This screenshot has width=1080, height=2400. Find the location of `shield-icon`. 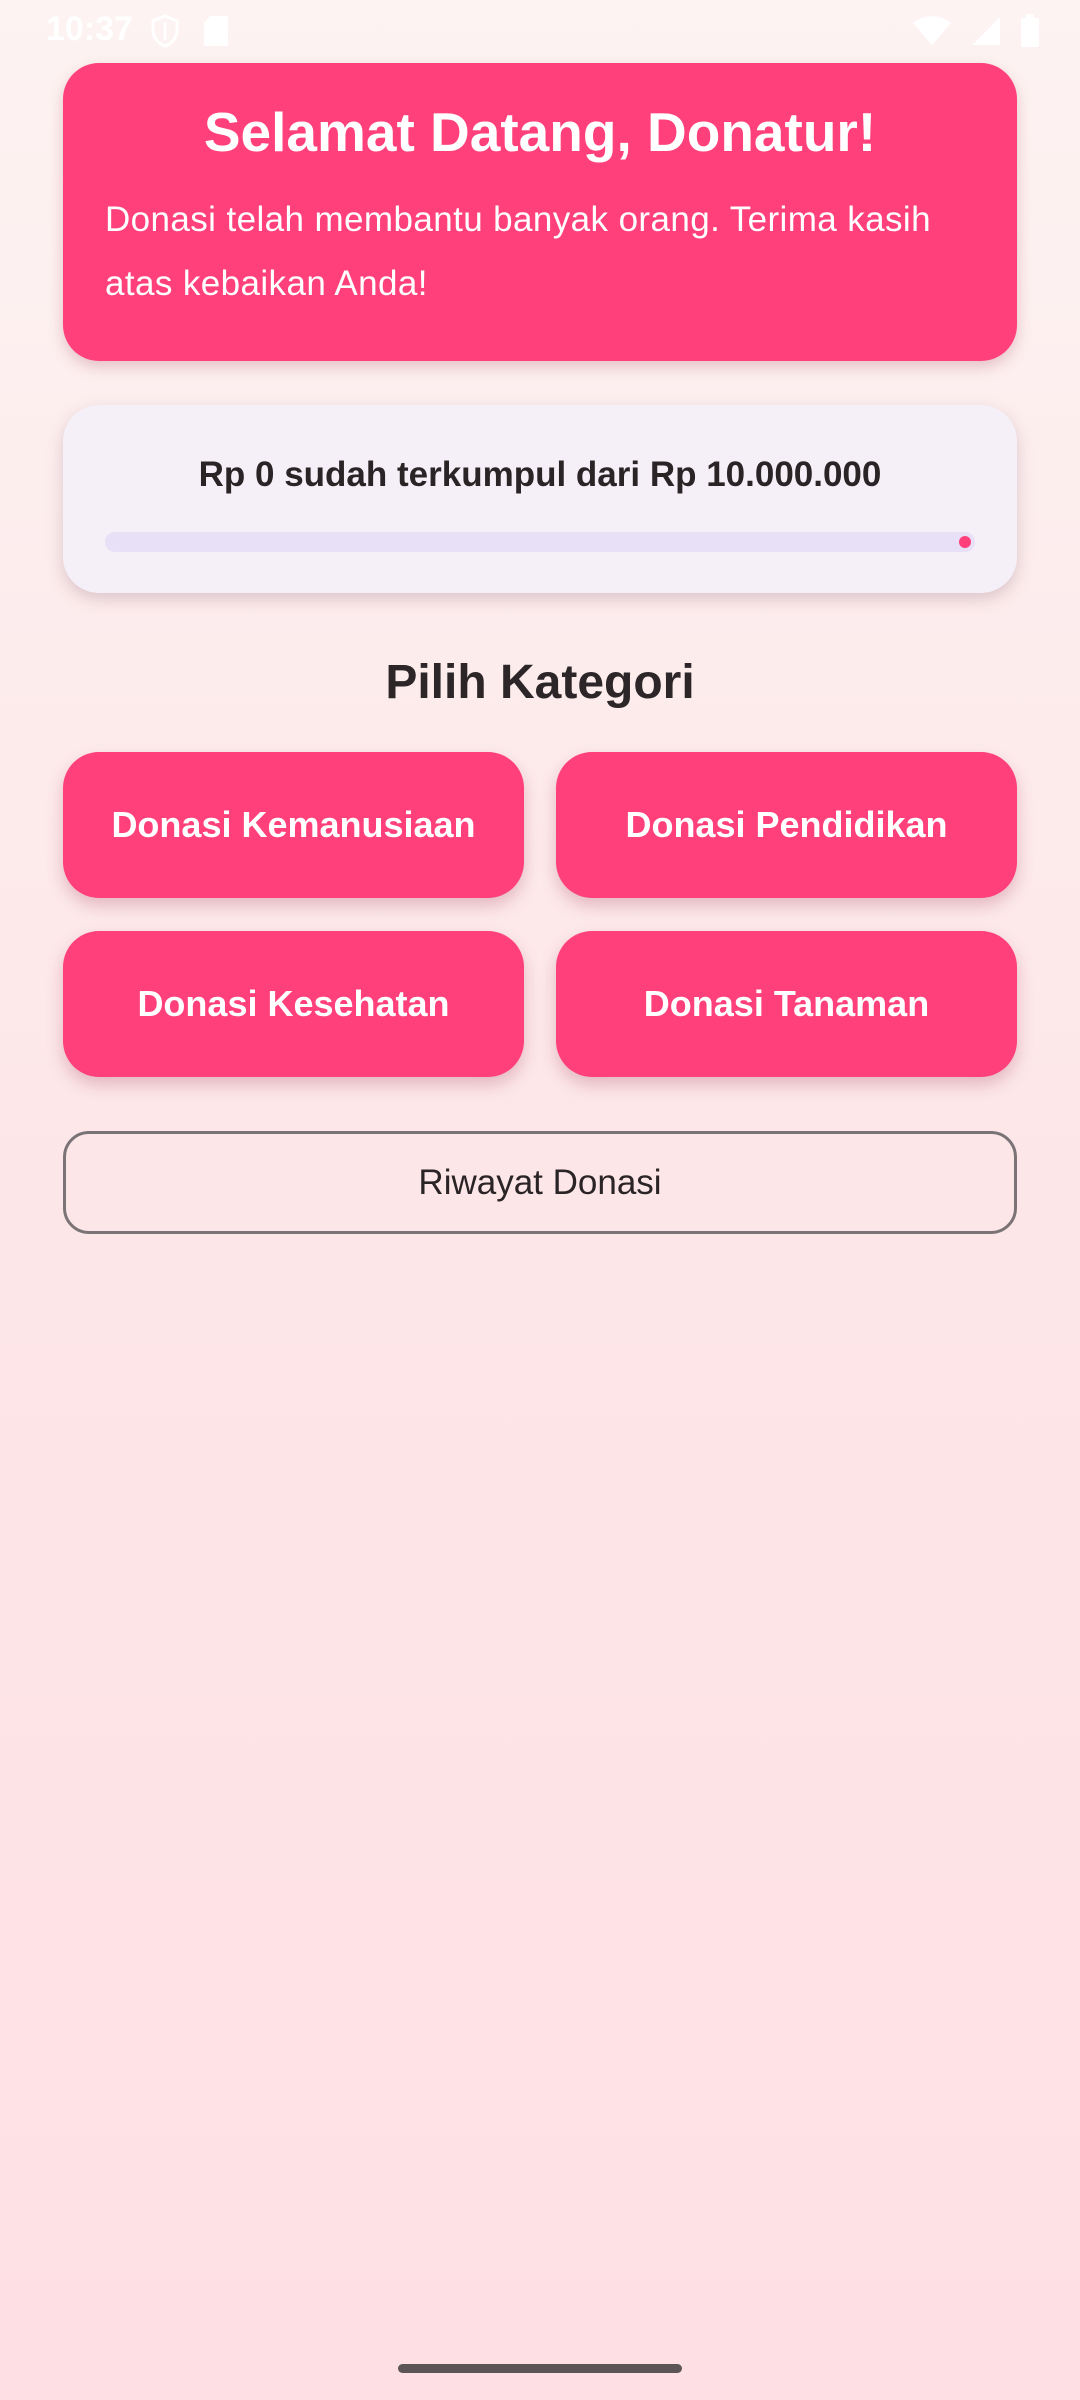

shield-icon is located at coordinates (165, 31).